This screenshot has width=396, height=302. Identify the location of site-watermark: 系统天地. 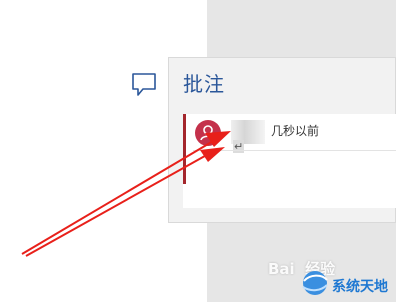
(348, 283).